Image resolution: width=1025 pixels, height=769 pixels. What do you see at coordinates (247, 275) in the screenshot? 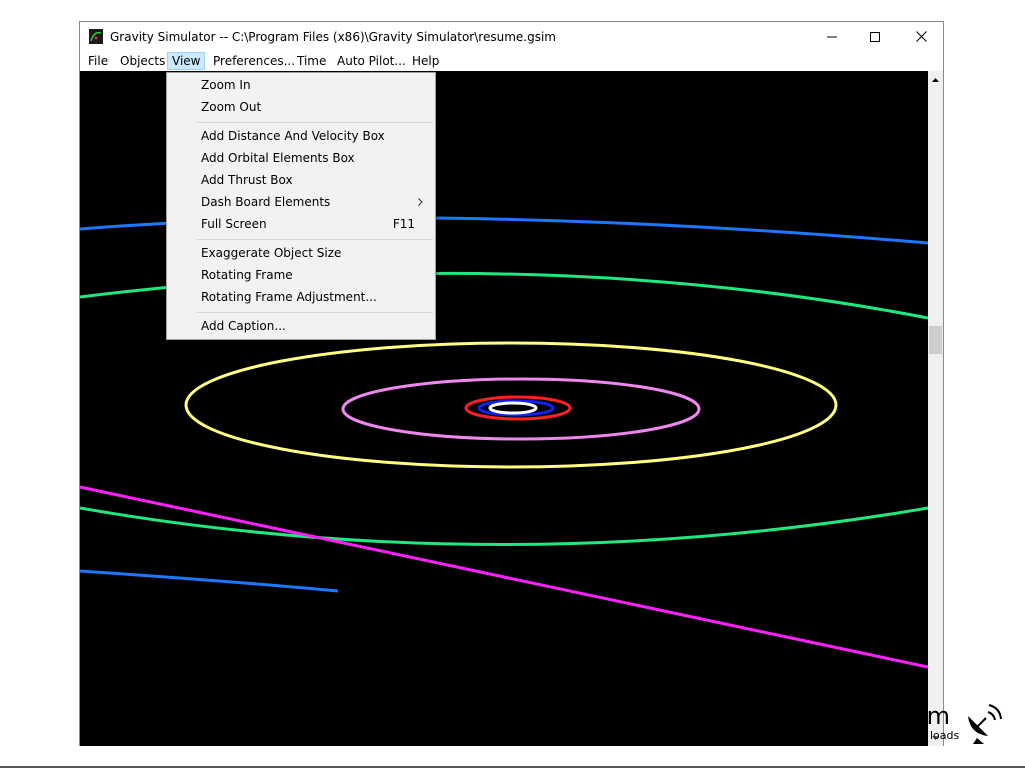
I see `menu-item-label: Rotating Frame` at bounding box center [247, 275].